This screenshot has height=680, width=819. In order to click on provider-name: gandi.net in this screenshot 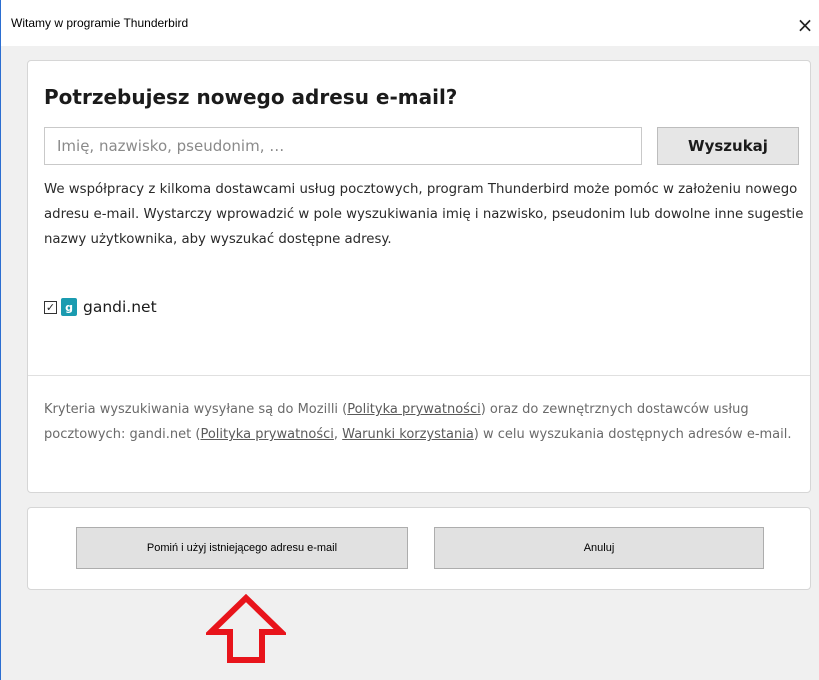, I will do `click(120, 307)`.